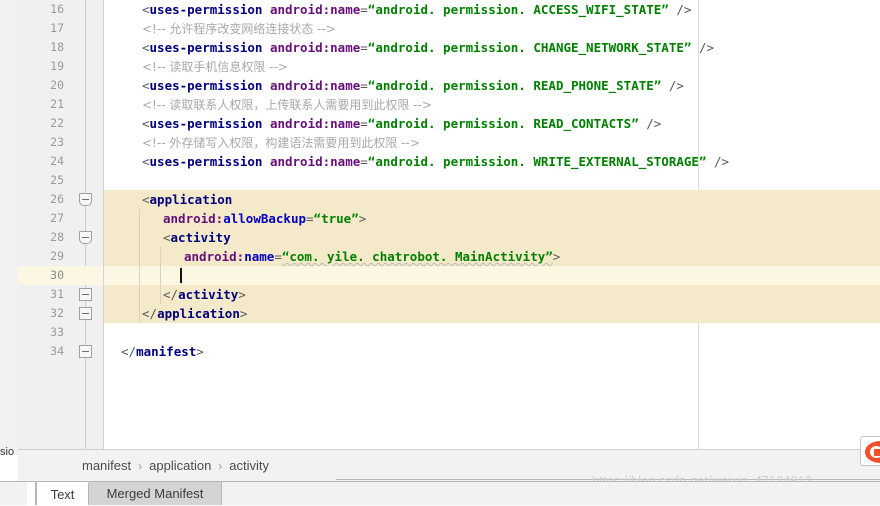  Describe the element at coordinates (608, 479) in the screenshot. I see `bottom-separator` at that location.